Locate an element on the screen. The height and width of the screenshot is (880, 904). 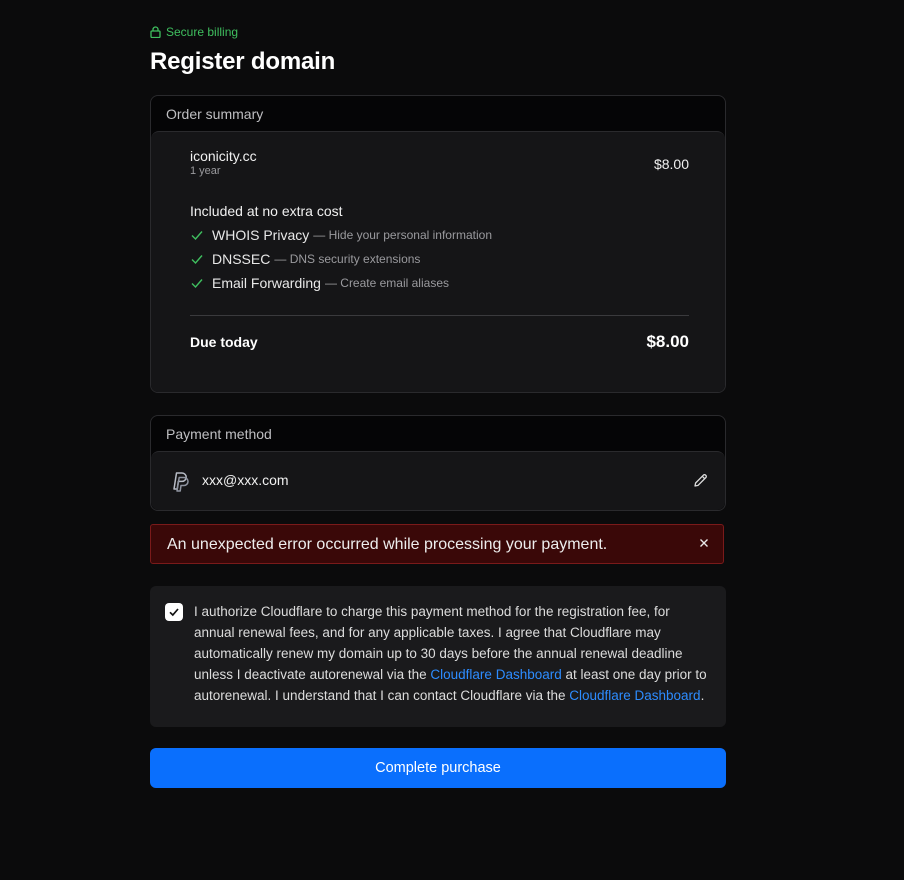
lock-icon is located at coordinates (155, 32).